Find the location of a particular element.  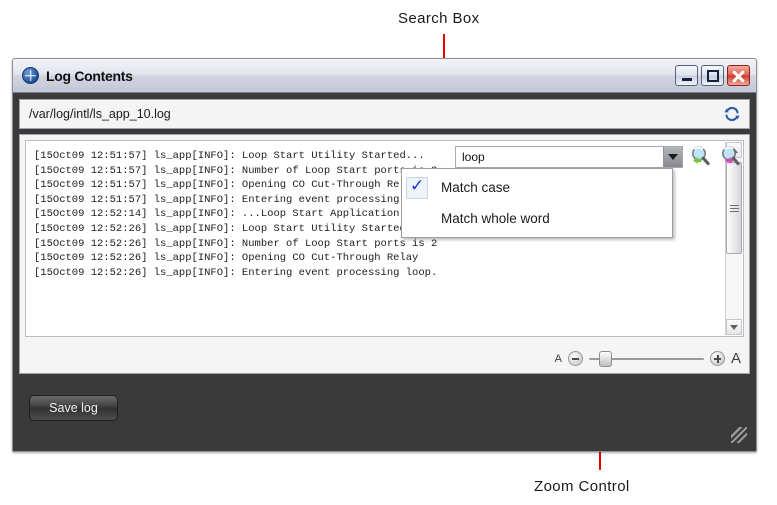

minimize-icon is located at coordinates (687, 79).